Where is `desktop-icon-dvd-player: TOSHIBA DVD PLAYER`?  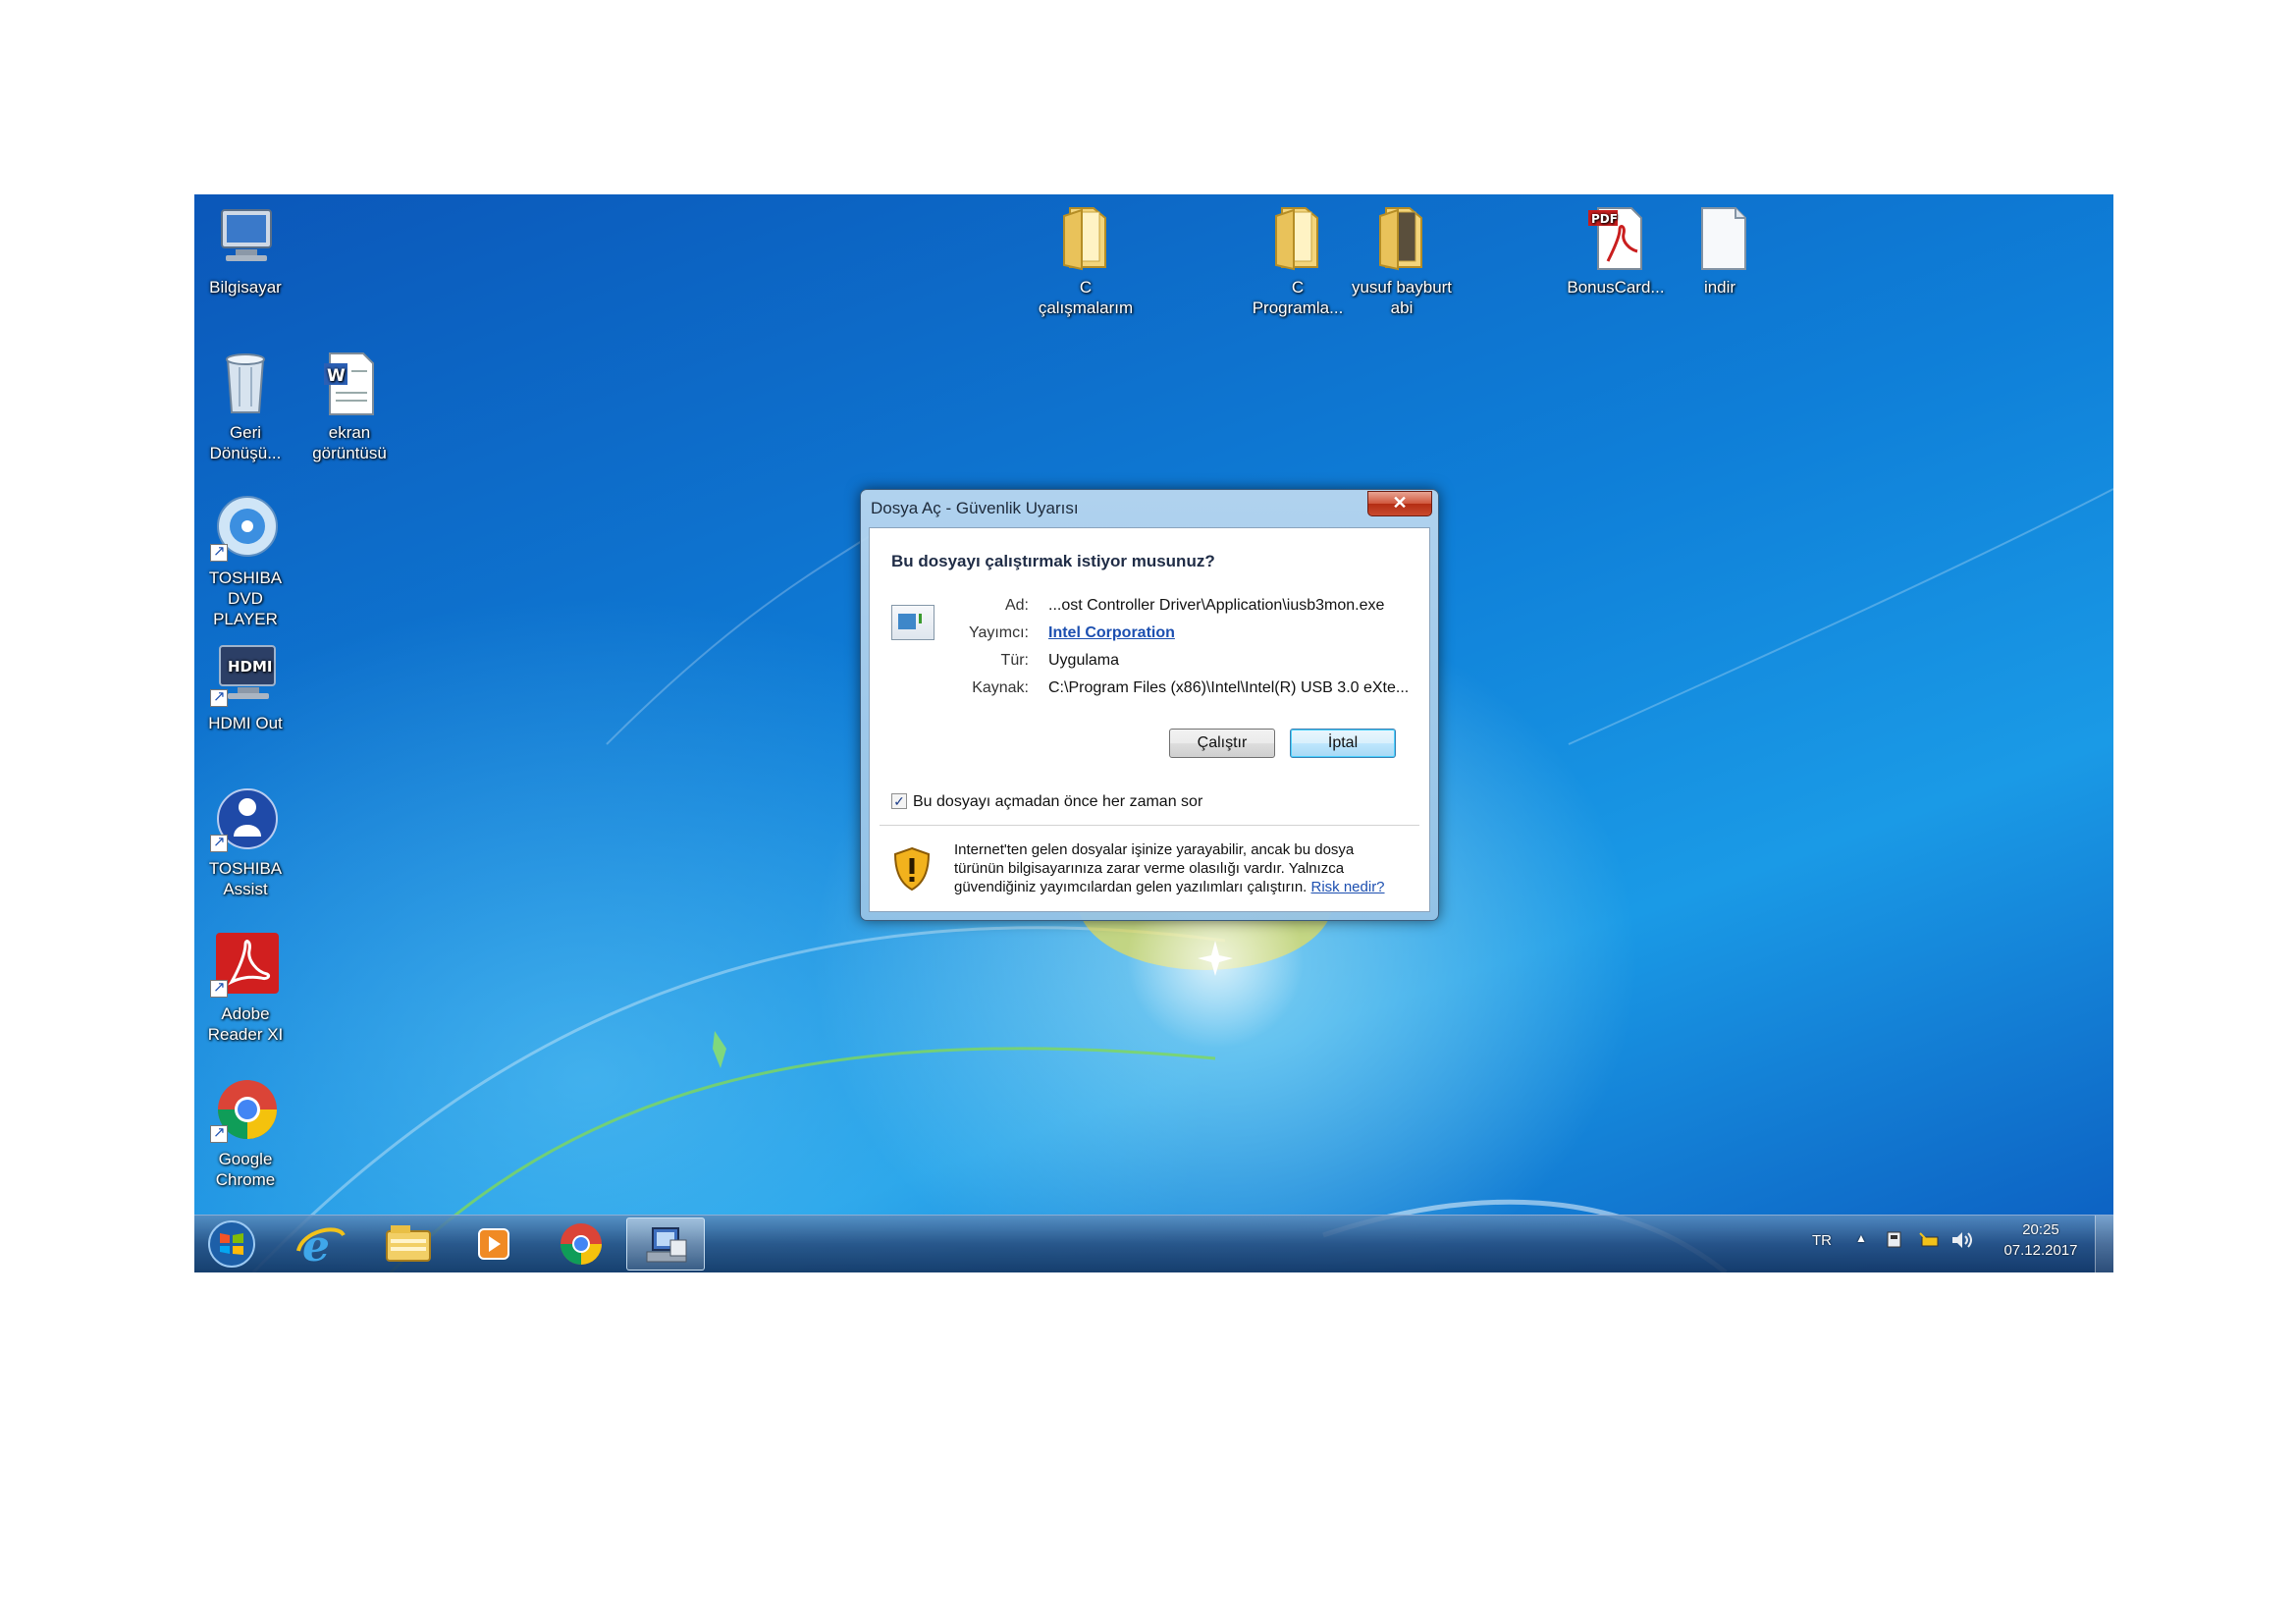 desktop-icon-dvd-player: TOSHIBA DVD PLAYER is located at coordinates (245, 562).